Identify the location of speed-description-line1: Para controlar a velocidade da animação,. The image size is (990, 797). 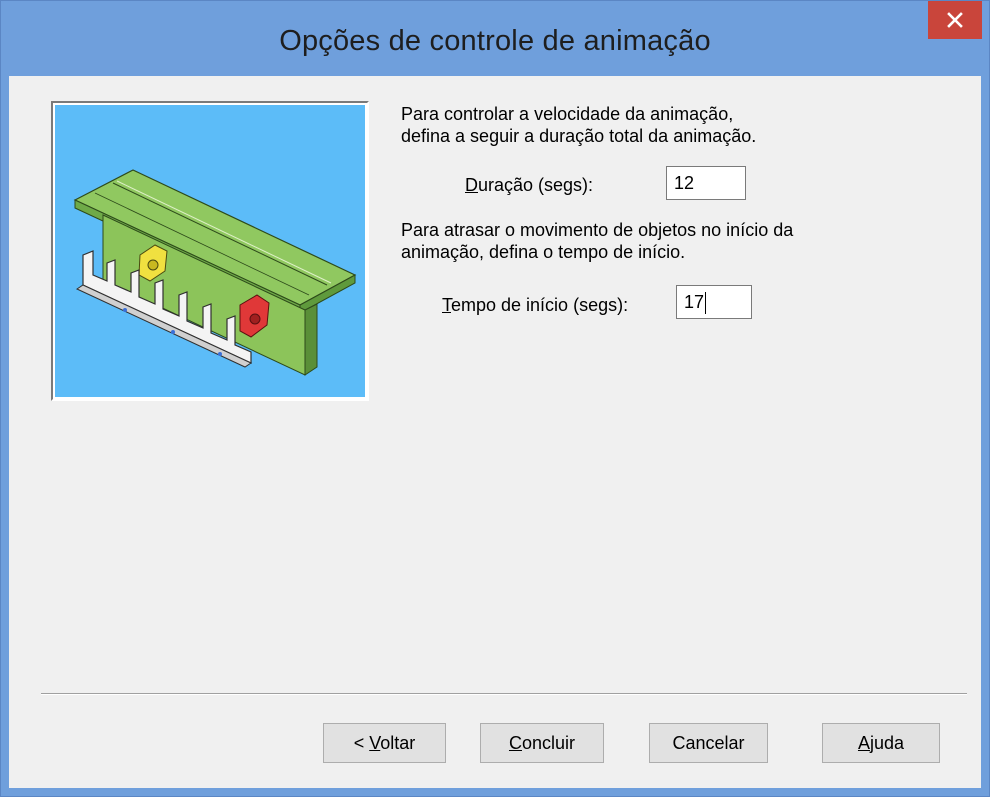
(567, 114).